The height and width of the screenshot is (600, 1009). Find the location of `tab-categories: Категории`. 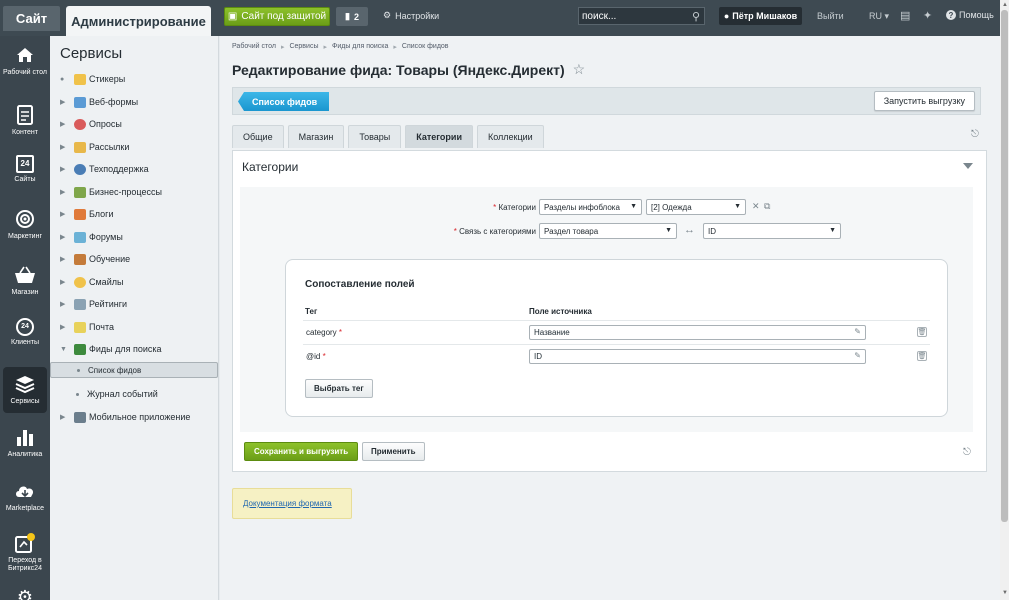

tab-categories: Категории is located at coordinates (439, 136).